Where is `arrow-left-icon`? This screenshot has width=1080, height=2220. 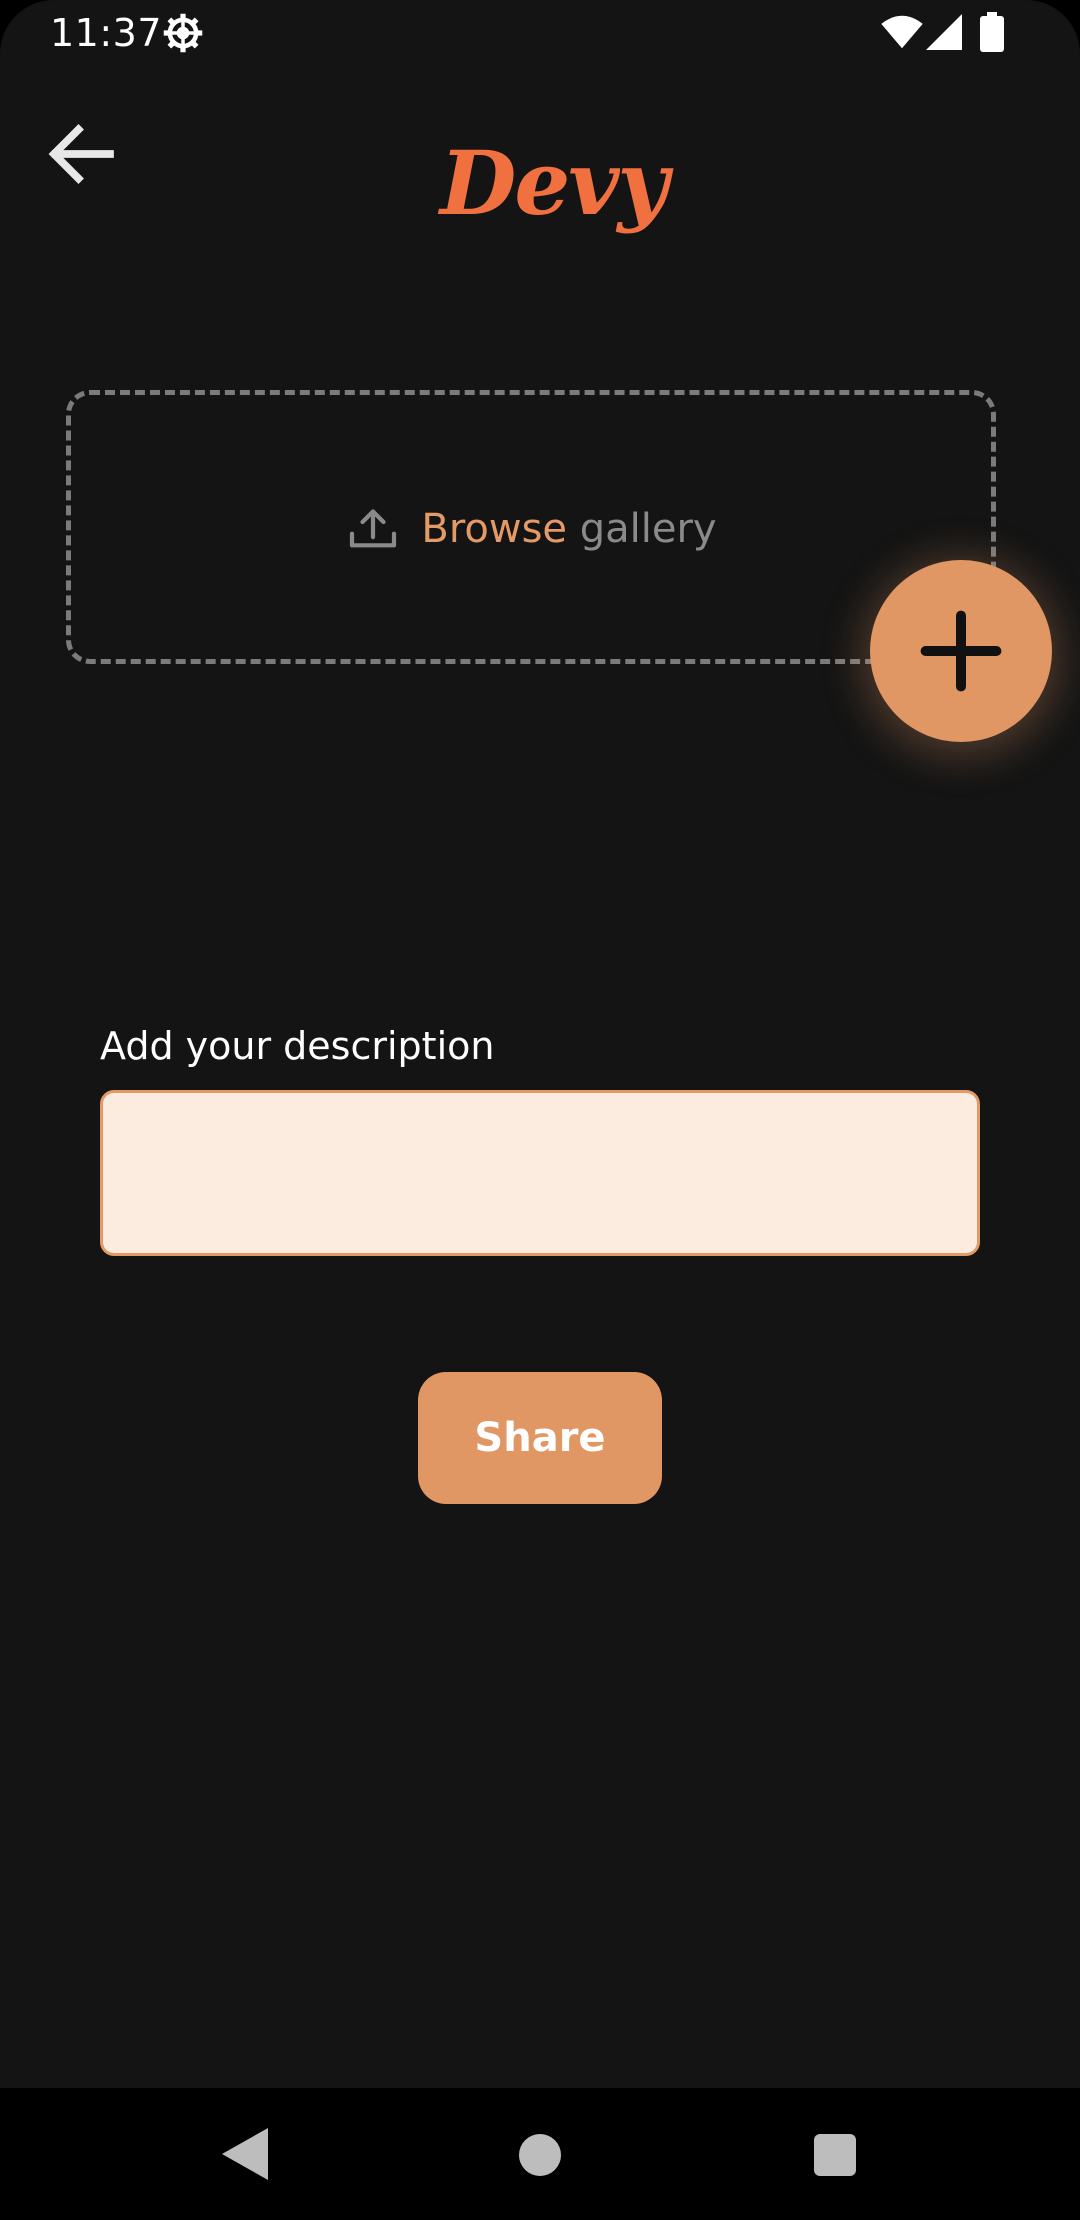 arrow-left-icon is located at coordinates (81, 154).